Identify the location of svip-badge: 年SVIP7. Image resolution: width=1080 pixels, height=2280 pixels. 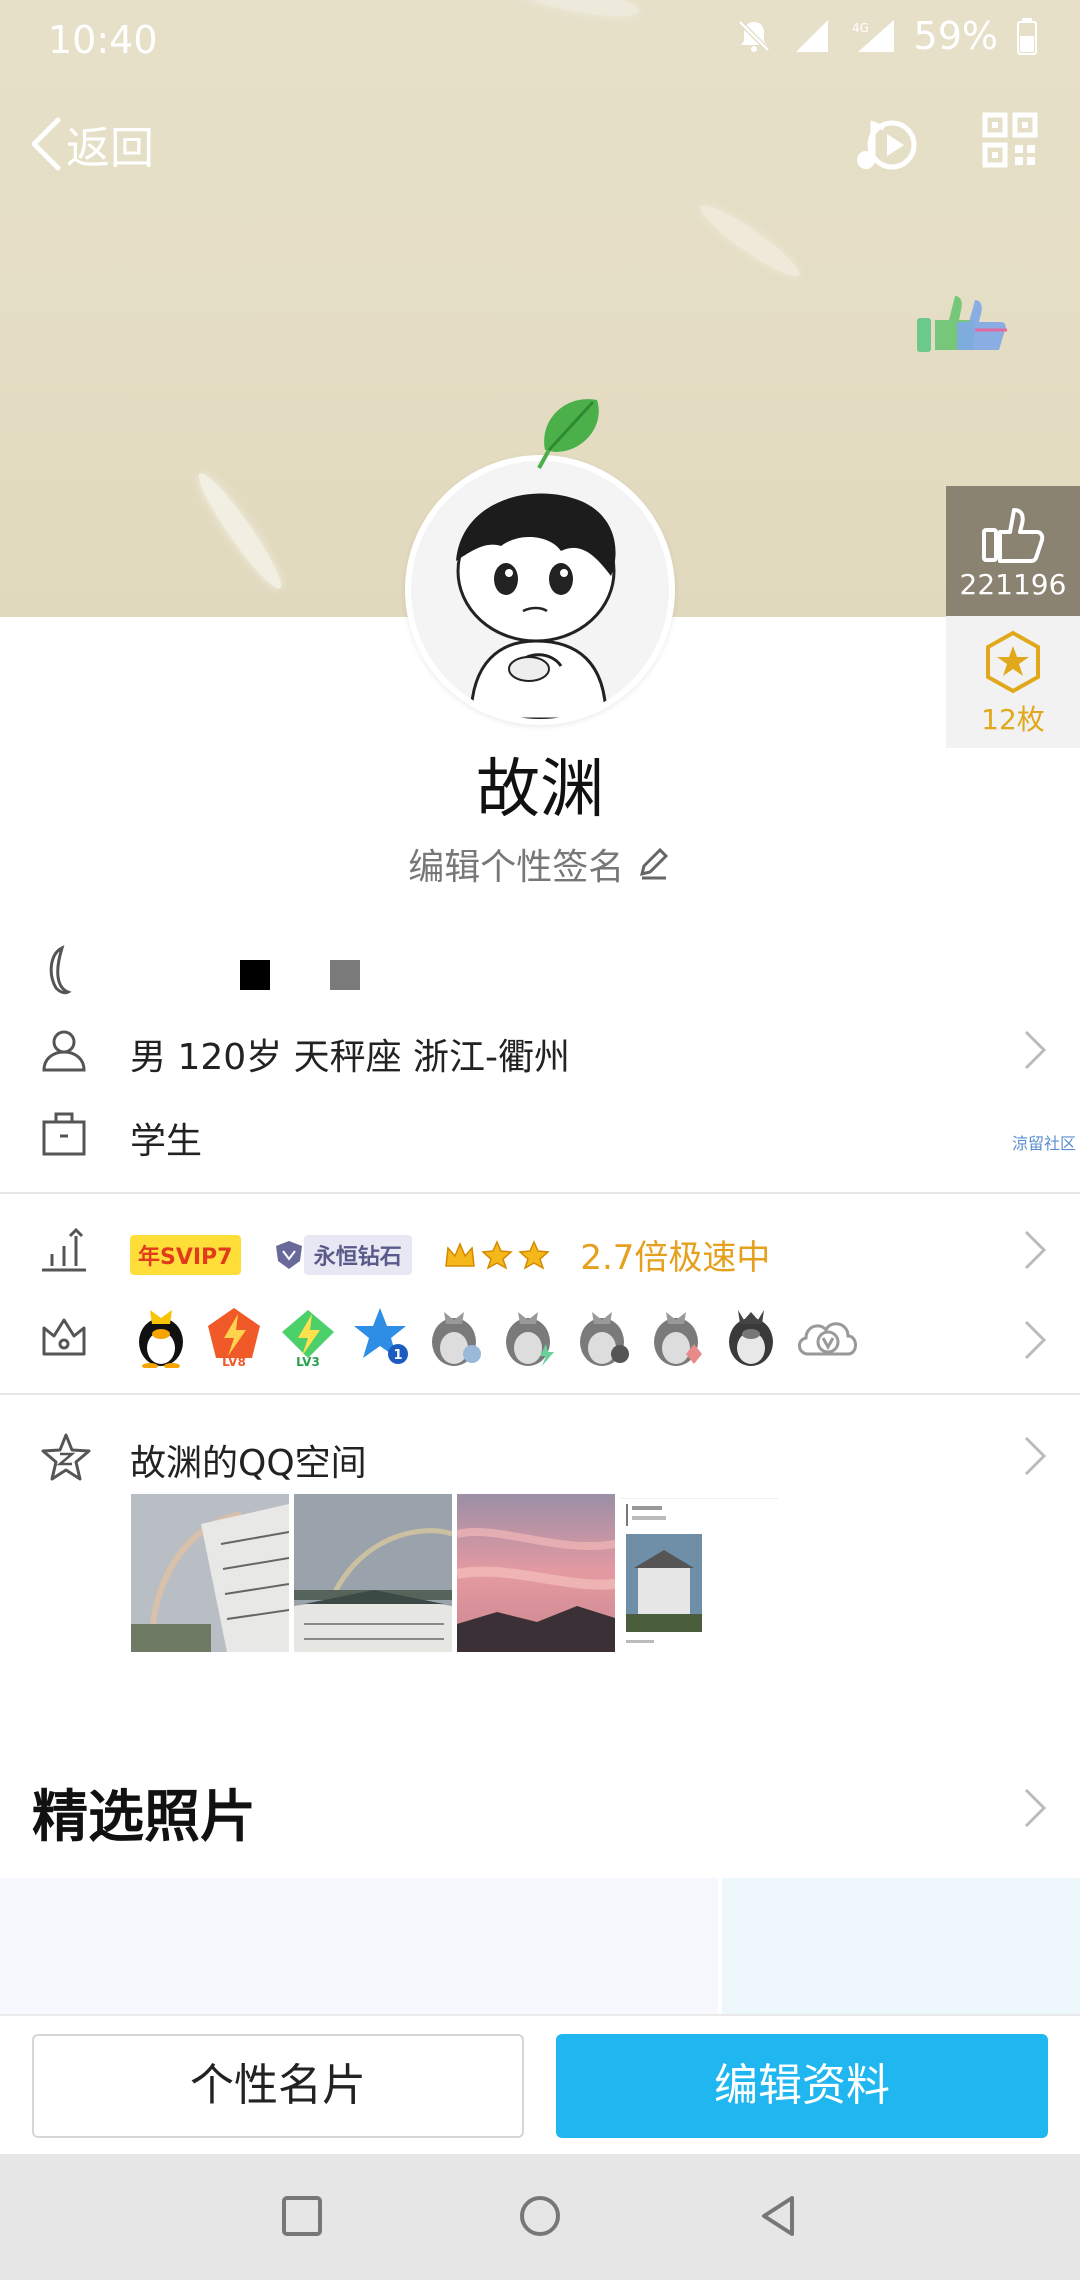
(185, 1254).